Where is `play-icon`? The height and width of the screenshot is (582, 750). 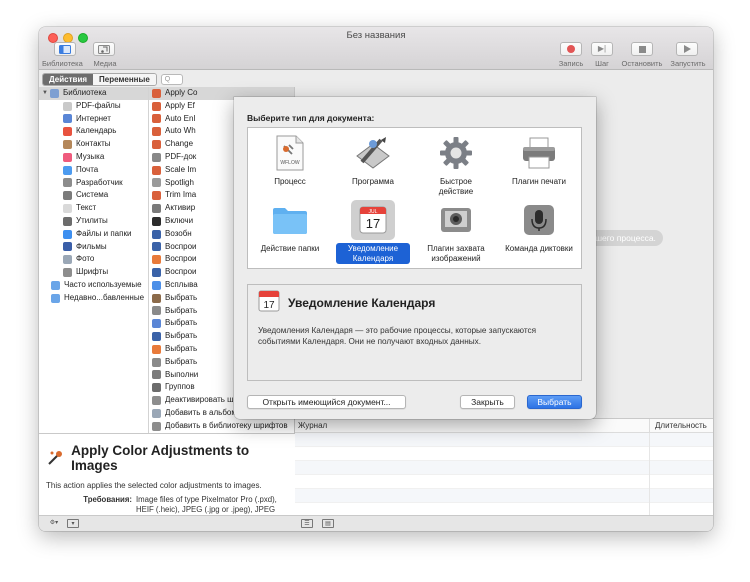
play-icon is located at coordinates (687, 49).